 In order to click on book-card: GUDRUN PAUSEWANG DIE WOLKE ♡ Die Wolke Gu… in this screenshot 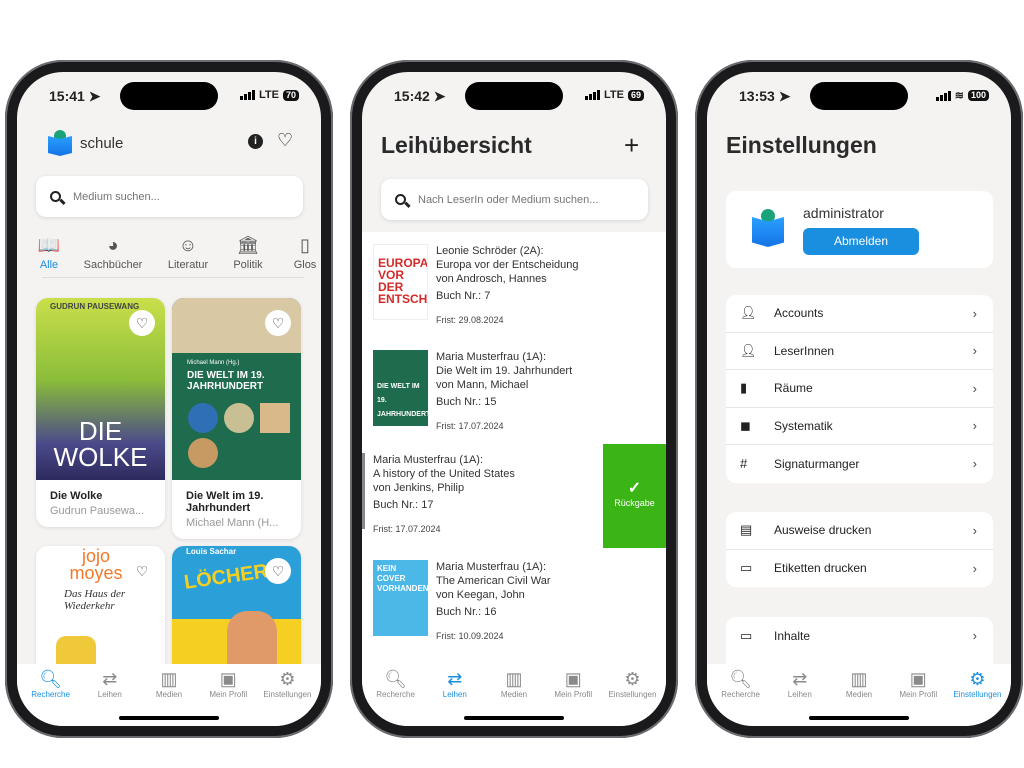, I will do `click(100, 412)`.